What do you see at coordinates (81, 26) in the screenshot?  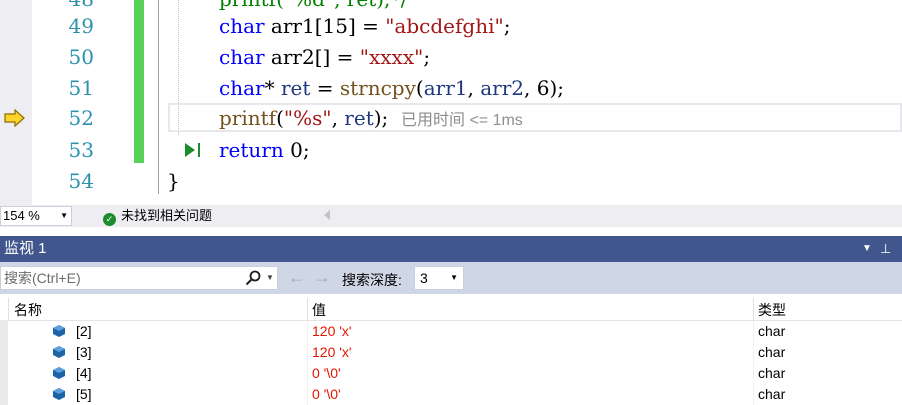 I see `line-number: 49` at bounding box center [81, 26].